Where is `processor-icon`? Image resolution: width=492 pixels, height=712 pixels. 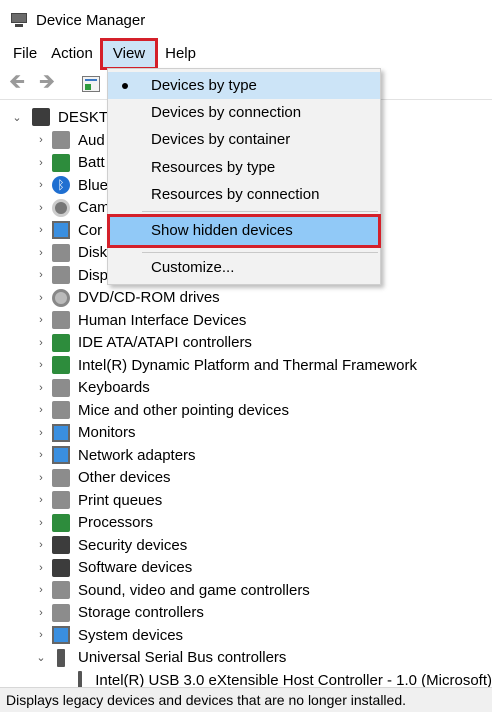 processor-icon is located at coordinates (61, 522).